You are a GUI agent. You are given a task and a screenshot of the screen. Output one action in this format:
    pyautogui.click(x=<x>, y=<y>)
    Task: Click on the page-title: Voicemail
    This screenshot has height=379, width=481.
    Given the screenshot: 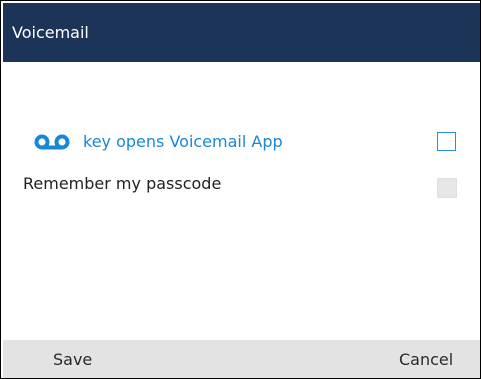 What is the action you would take?
    pyautogui.click(x=50, y=32)
    